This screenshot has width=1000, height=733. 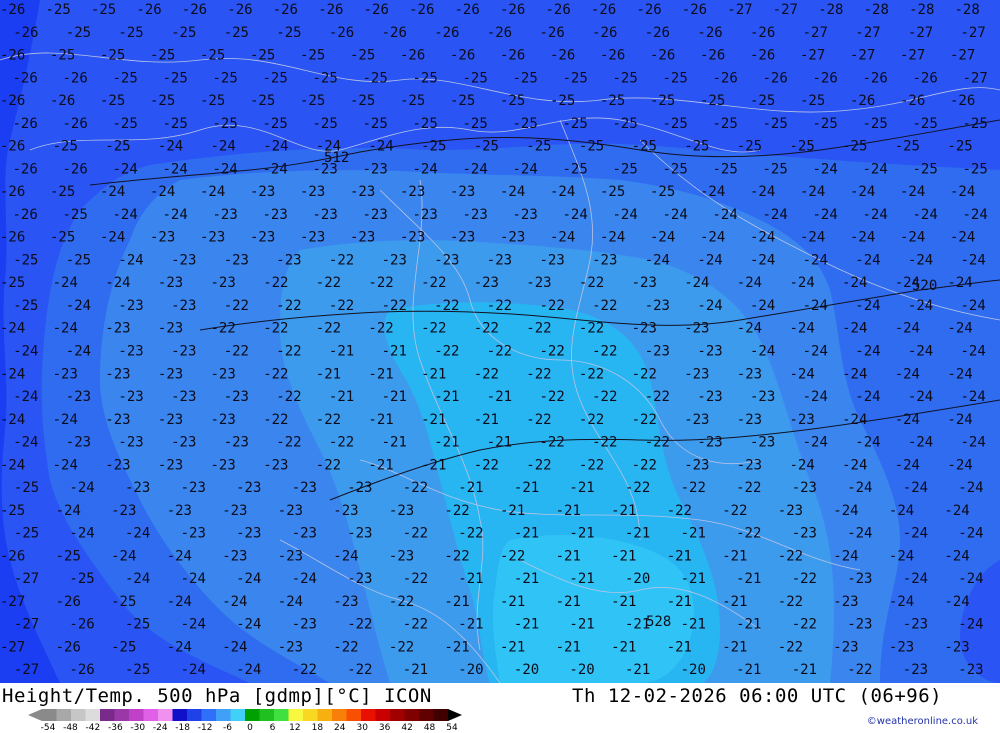 What do you see at coordinates (295, 728) in the screenshot?
I see `scale-tick-label: 12` at bounding box center [295, 728].